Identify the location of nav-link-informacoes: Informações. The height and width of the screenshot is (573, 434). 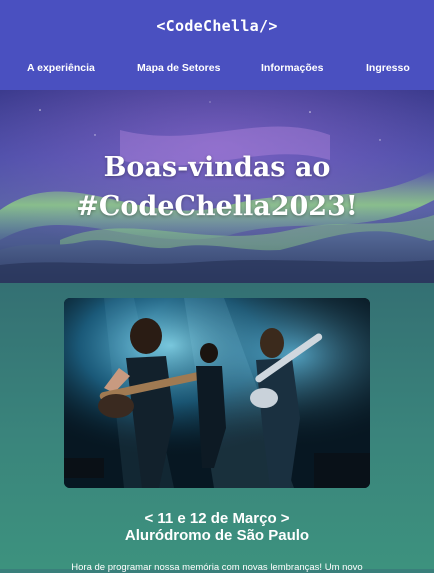
(292, 68).